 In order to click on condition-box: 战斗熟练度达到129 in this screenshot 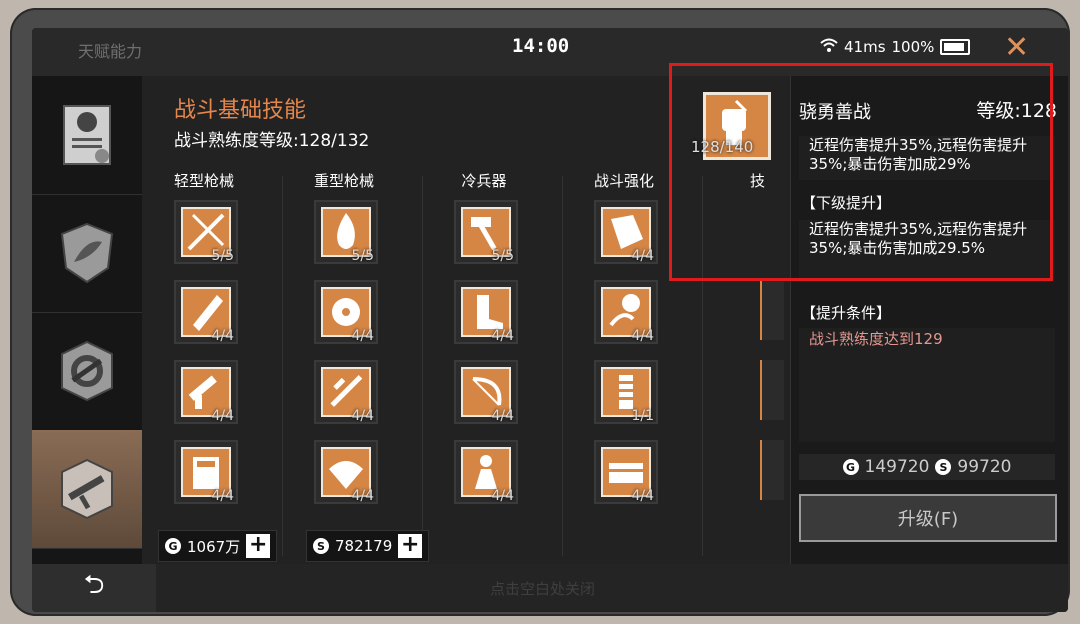, I will do `click(927, 385)`.